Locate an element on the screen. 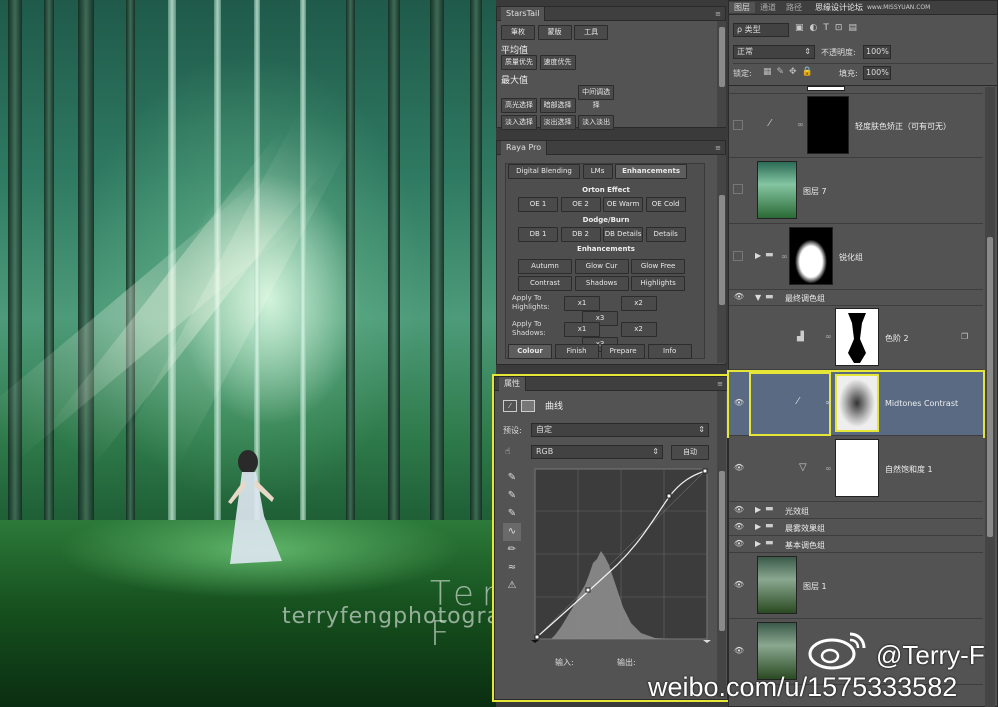  folder-icon: ▬ is located at coordinates (769, 509).